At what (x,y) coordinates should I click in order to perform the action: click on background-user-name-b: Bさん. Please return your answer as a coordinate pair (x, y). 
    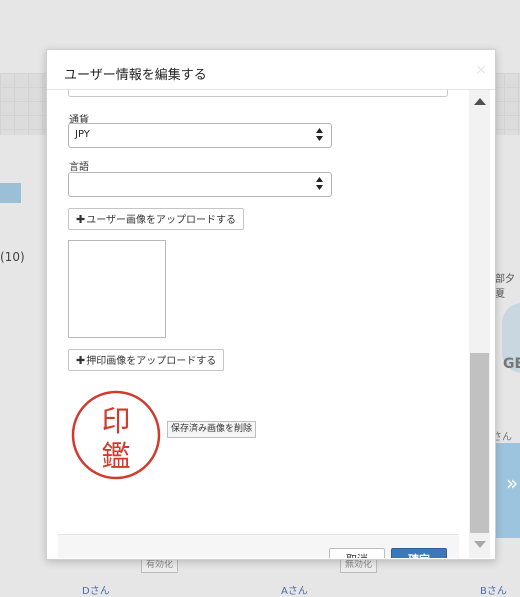
    Looking at the image, I should click on (493, 591).